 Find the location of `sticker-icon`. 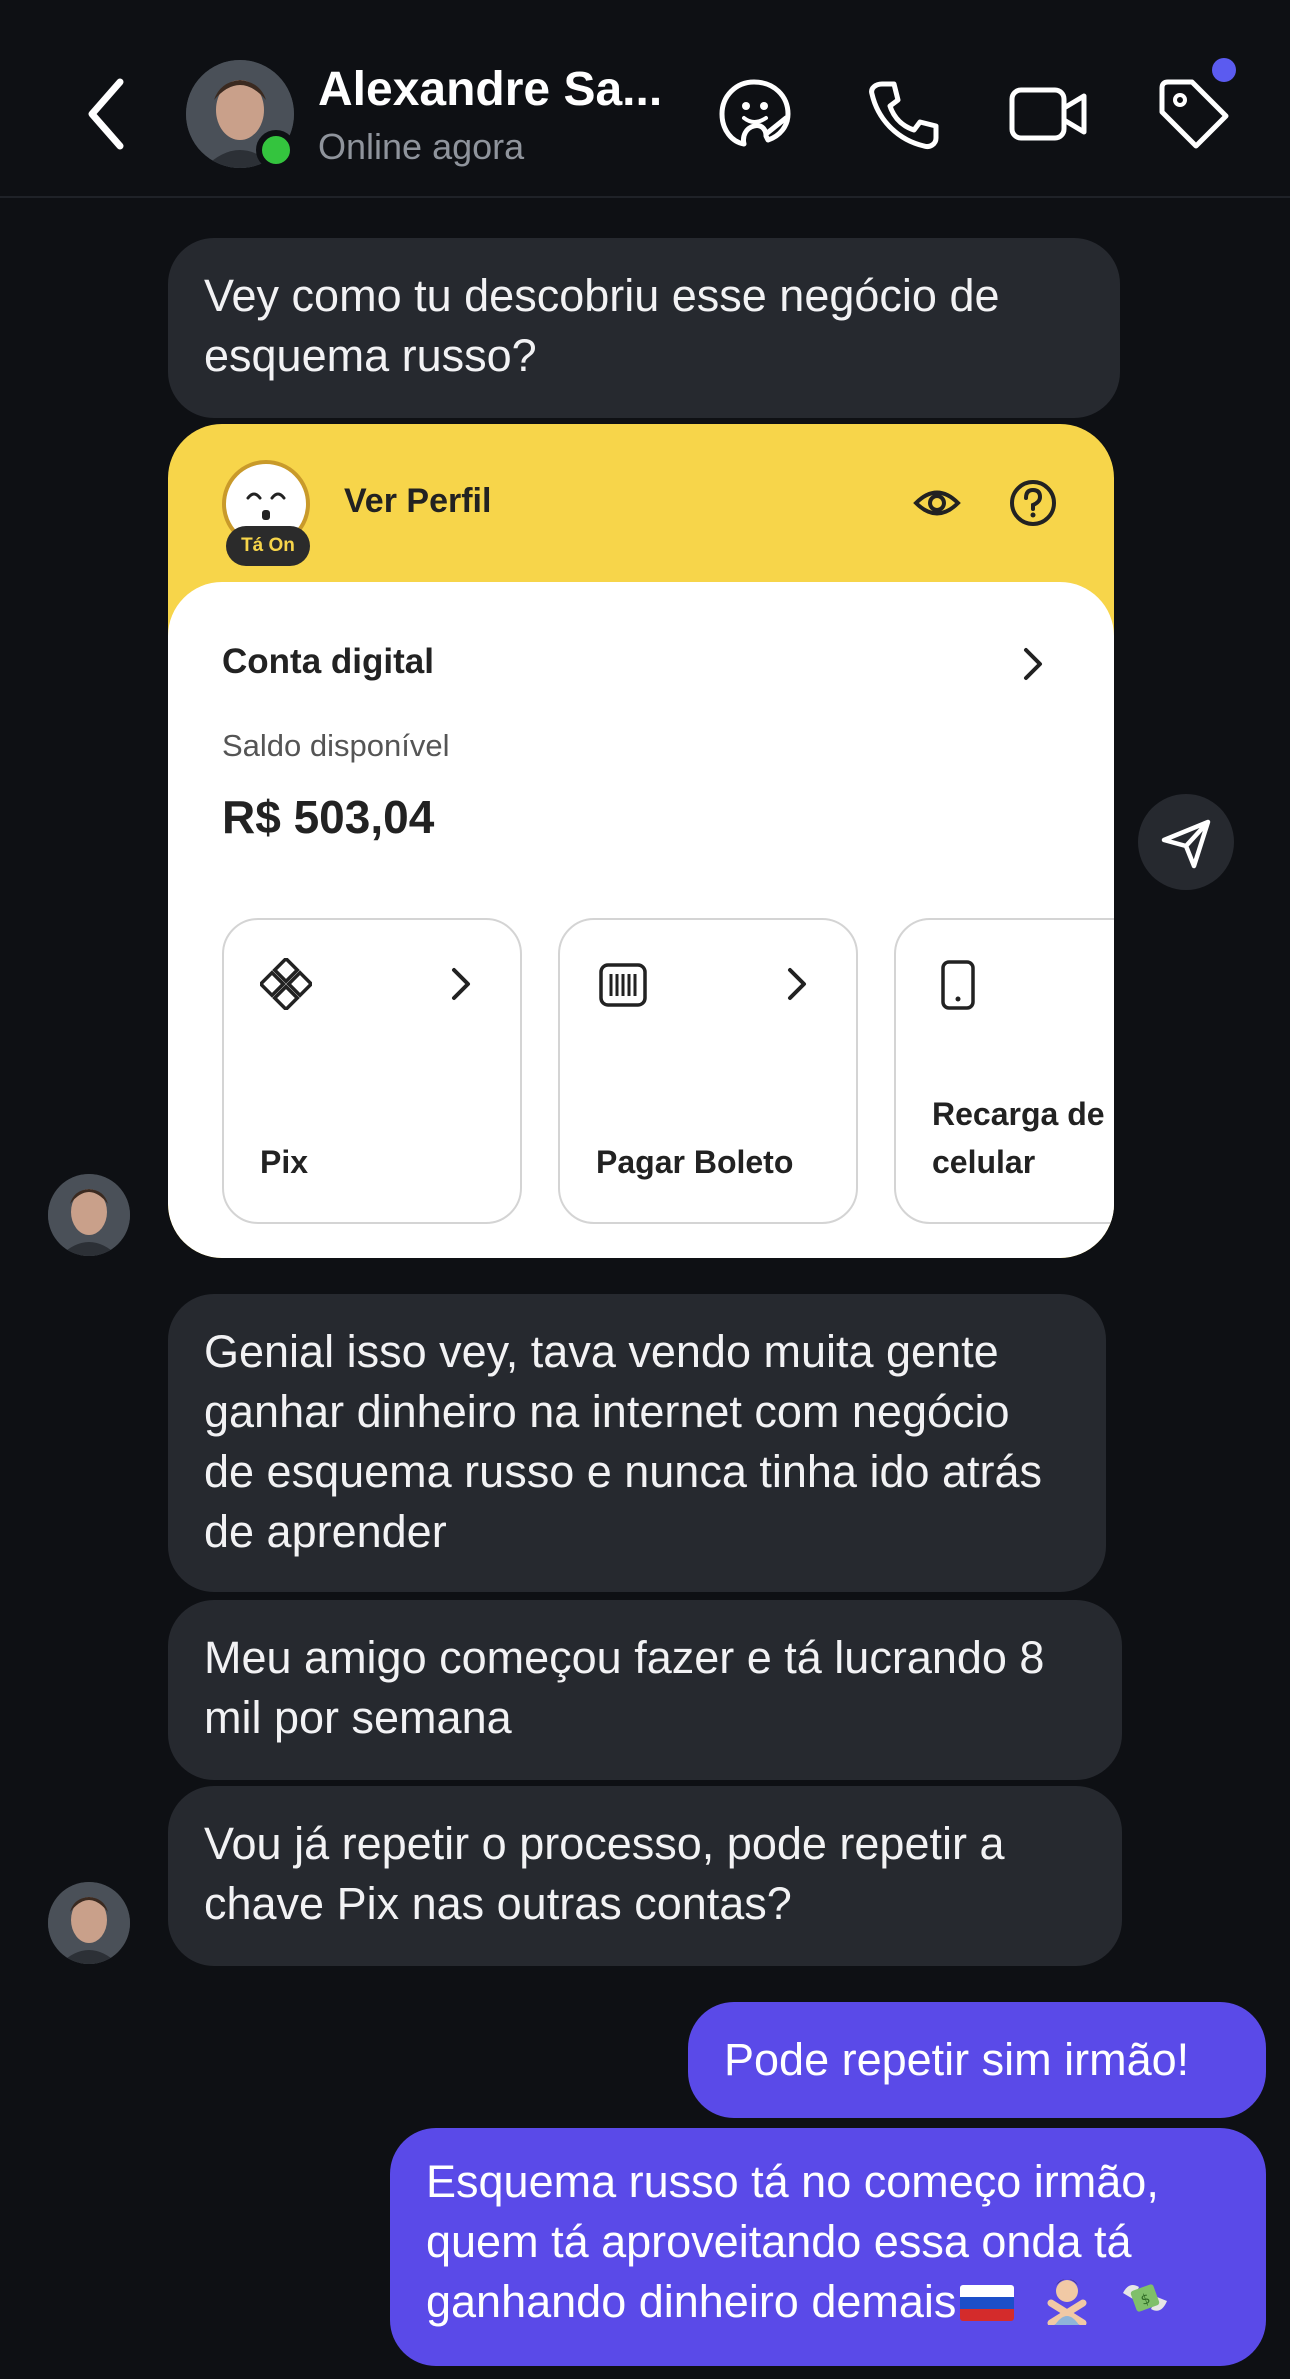

sticker-icon is located at coordinates (756, 114).